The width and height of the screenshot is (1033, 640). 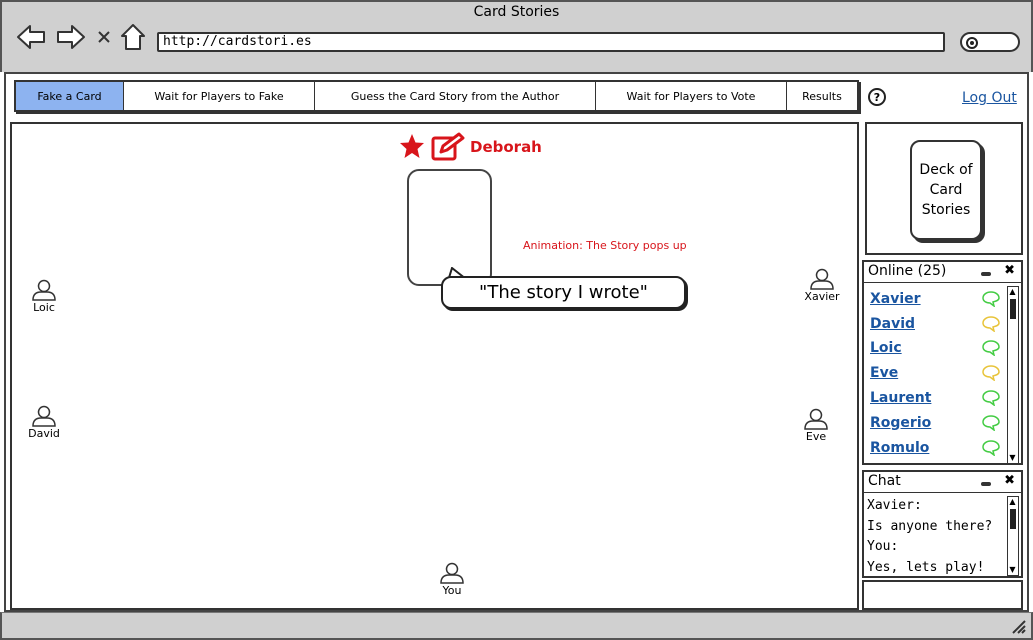 I want to click on story-speech-bubble: "The story I wrote", so click(x=563, y=292).